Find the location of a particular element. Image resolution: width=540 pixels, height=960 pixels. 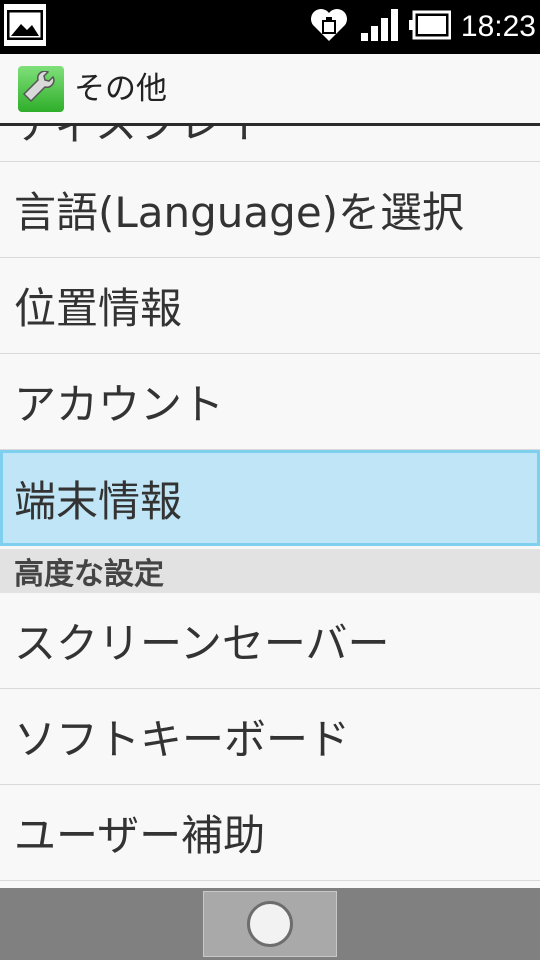

list-item-soft-keyboard: ソフトキーボード is located at coordinates (270, 737).